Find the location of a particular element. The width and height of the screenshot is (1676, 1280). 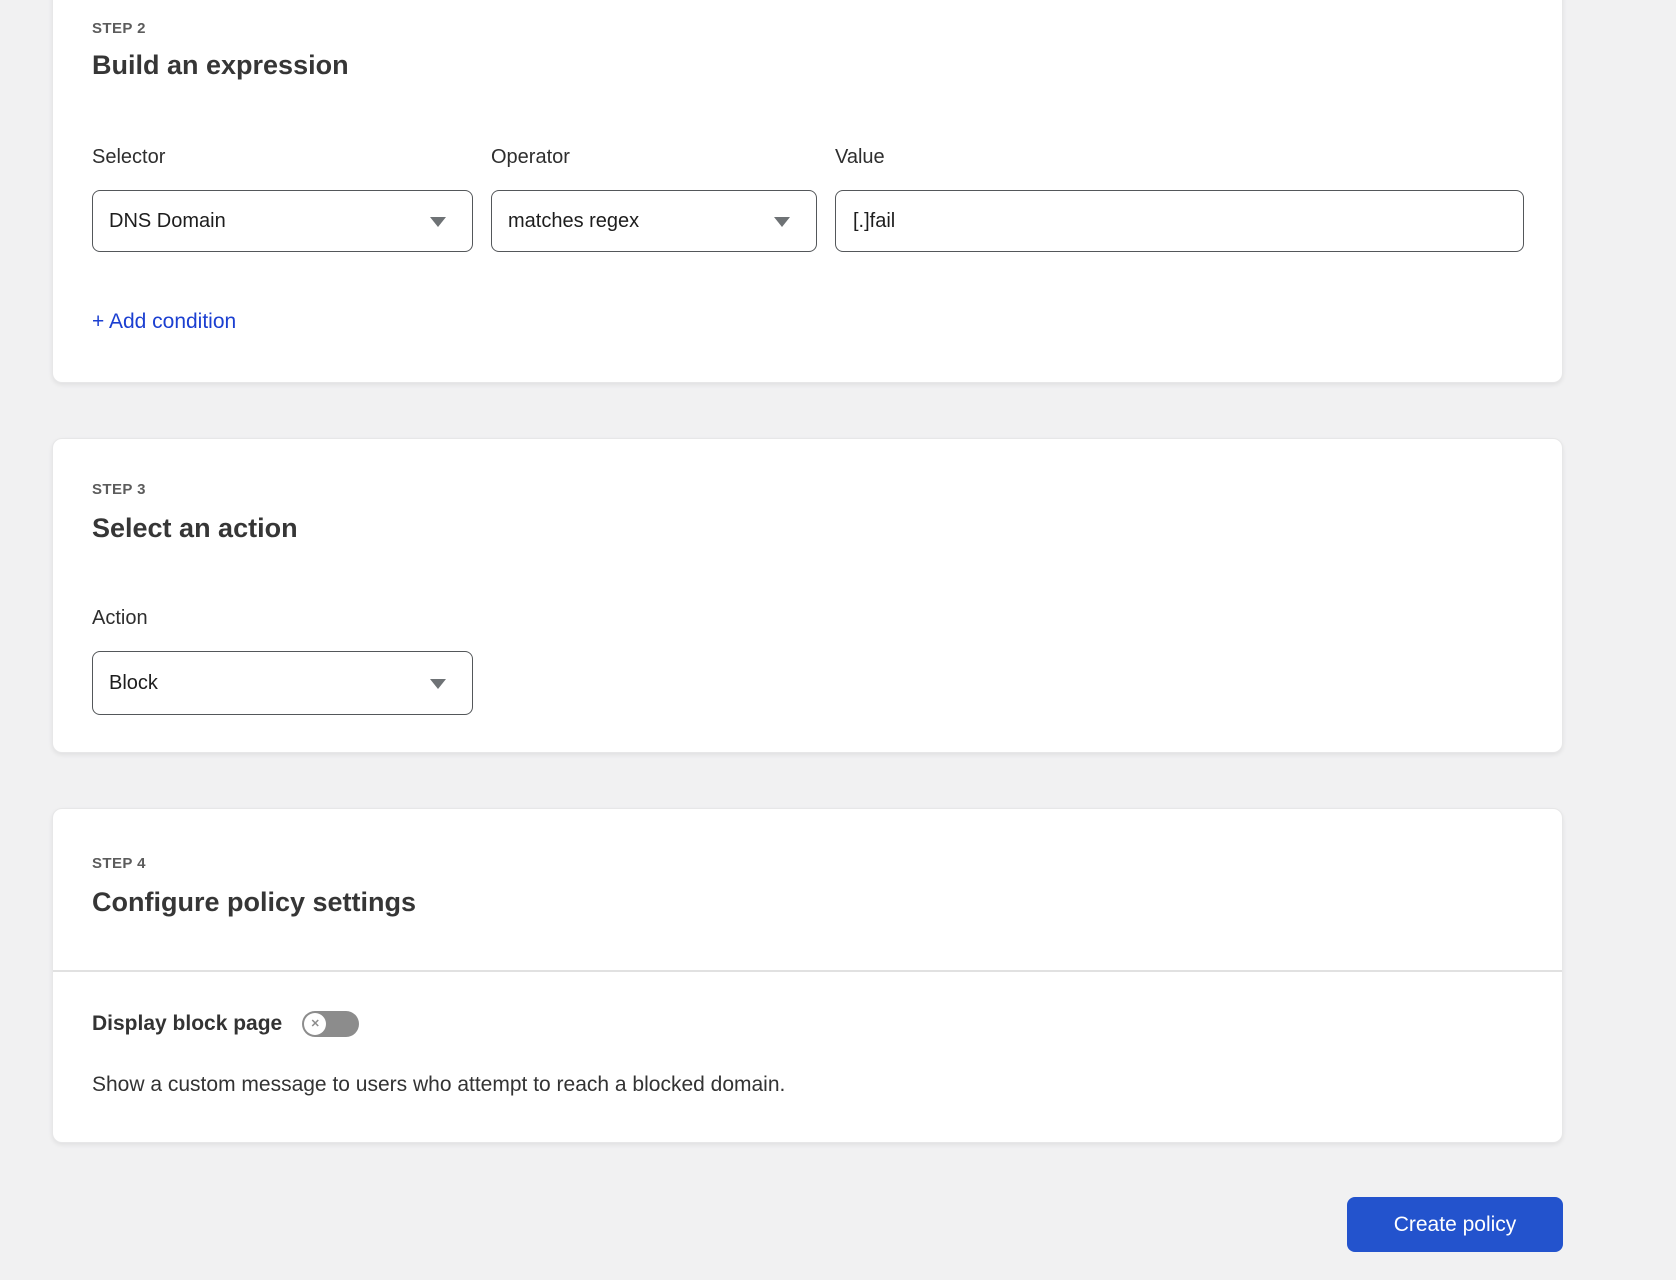

operator-field-label: Operator is located at coordinates (530, 157).